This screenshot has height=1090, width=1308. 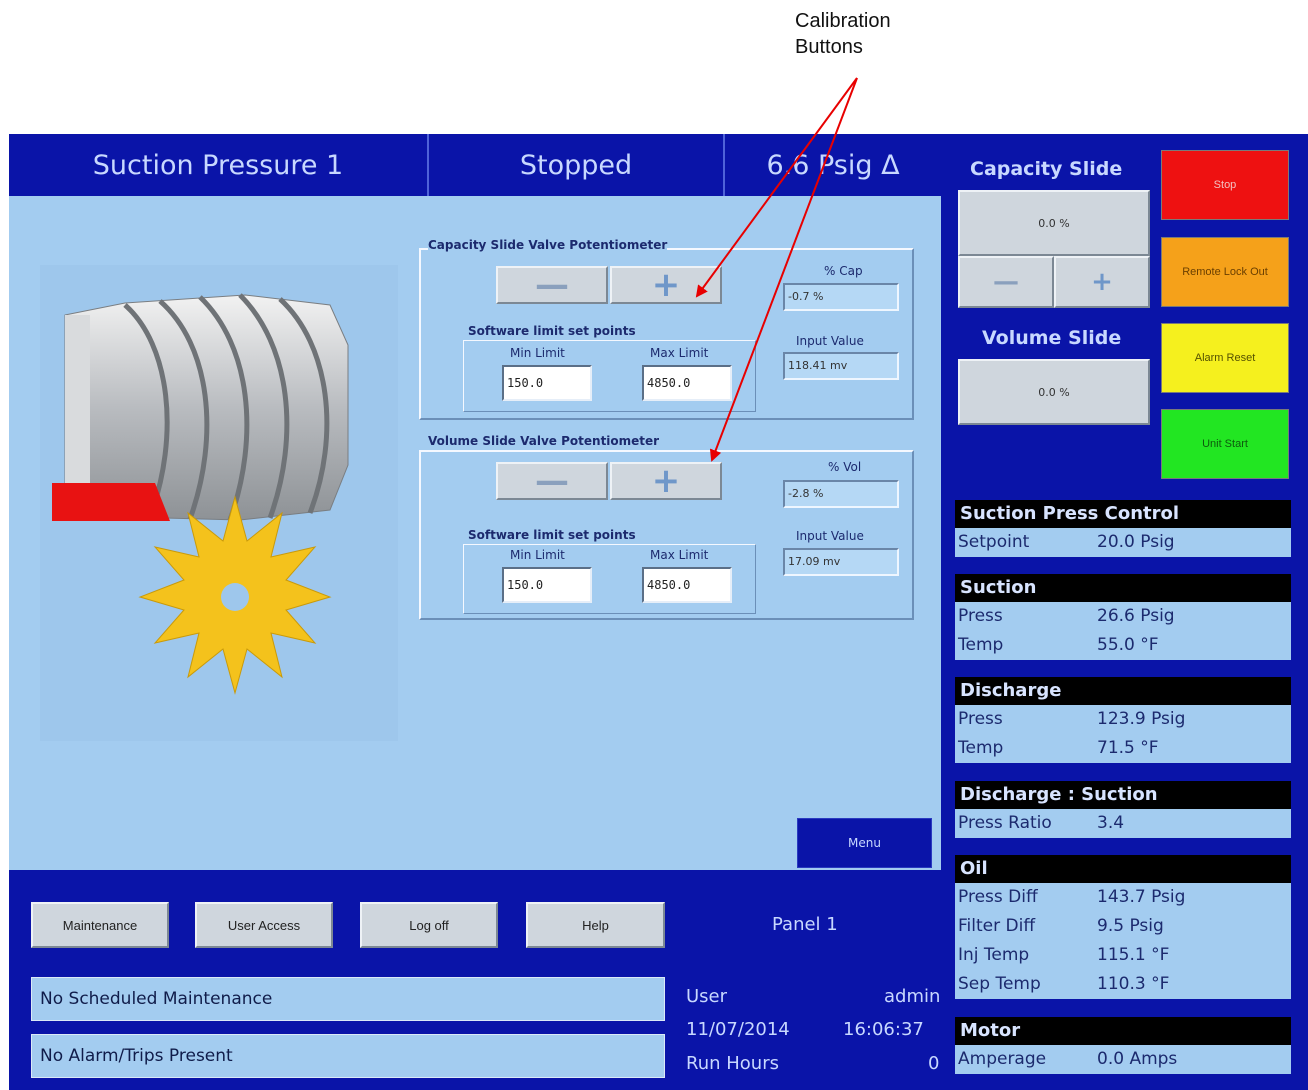 I want to click on setpoint-value: 20.0 Psig, so click(x=1136, y=542).